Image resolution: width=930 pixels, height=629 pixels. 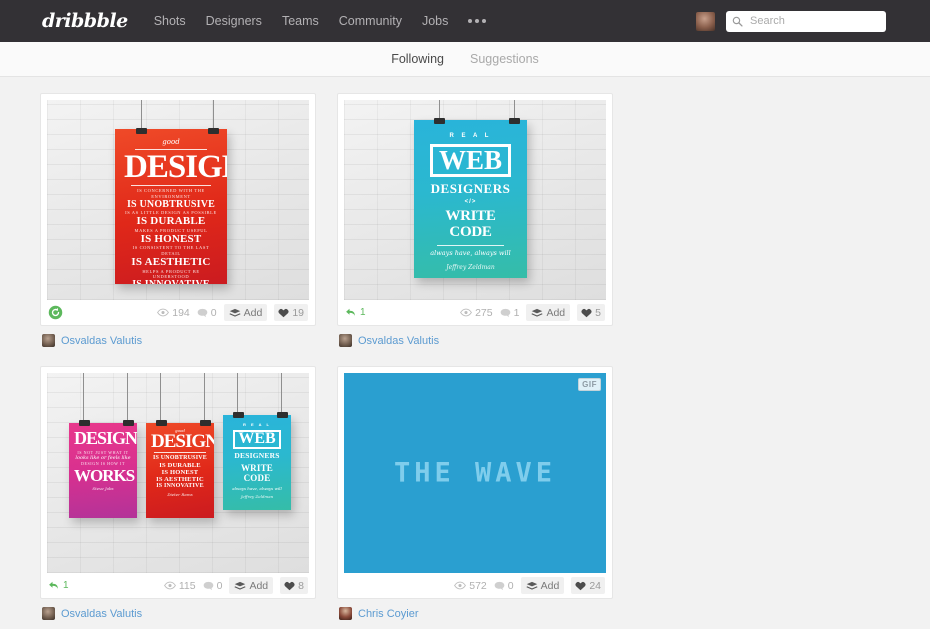 What do you see at coordinates (370, 21) in the screenshot?
I see `nav-community: Community` at bounding box center [370, 21].